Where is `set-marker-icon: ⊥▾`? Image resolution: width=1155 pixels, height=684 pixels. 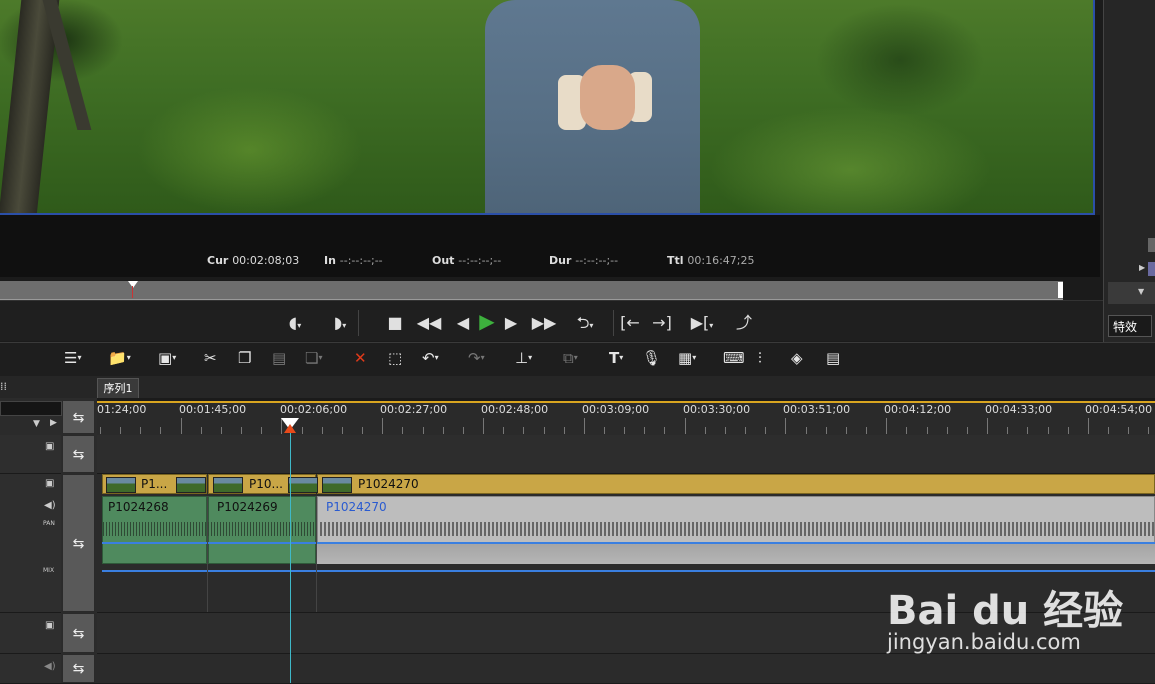
set-marker-icon: ⊥▾ is located at coordinates (523, 358).